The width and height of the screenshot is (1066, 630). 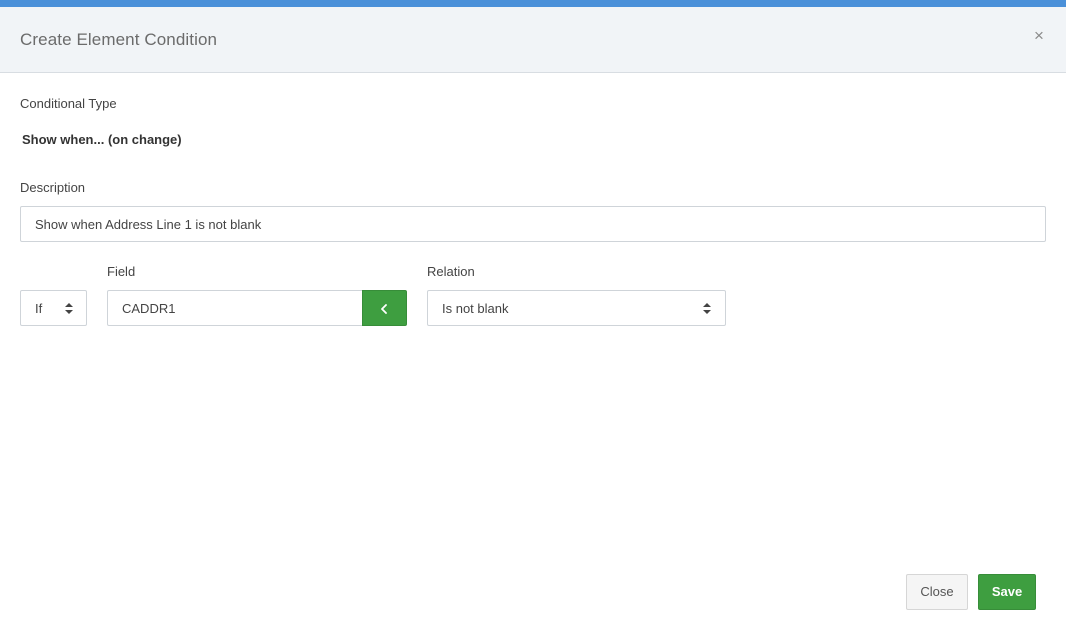 I want to click on close-icon: ×, so click(x=1039, y=36).